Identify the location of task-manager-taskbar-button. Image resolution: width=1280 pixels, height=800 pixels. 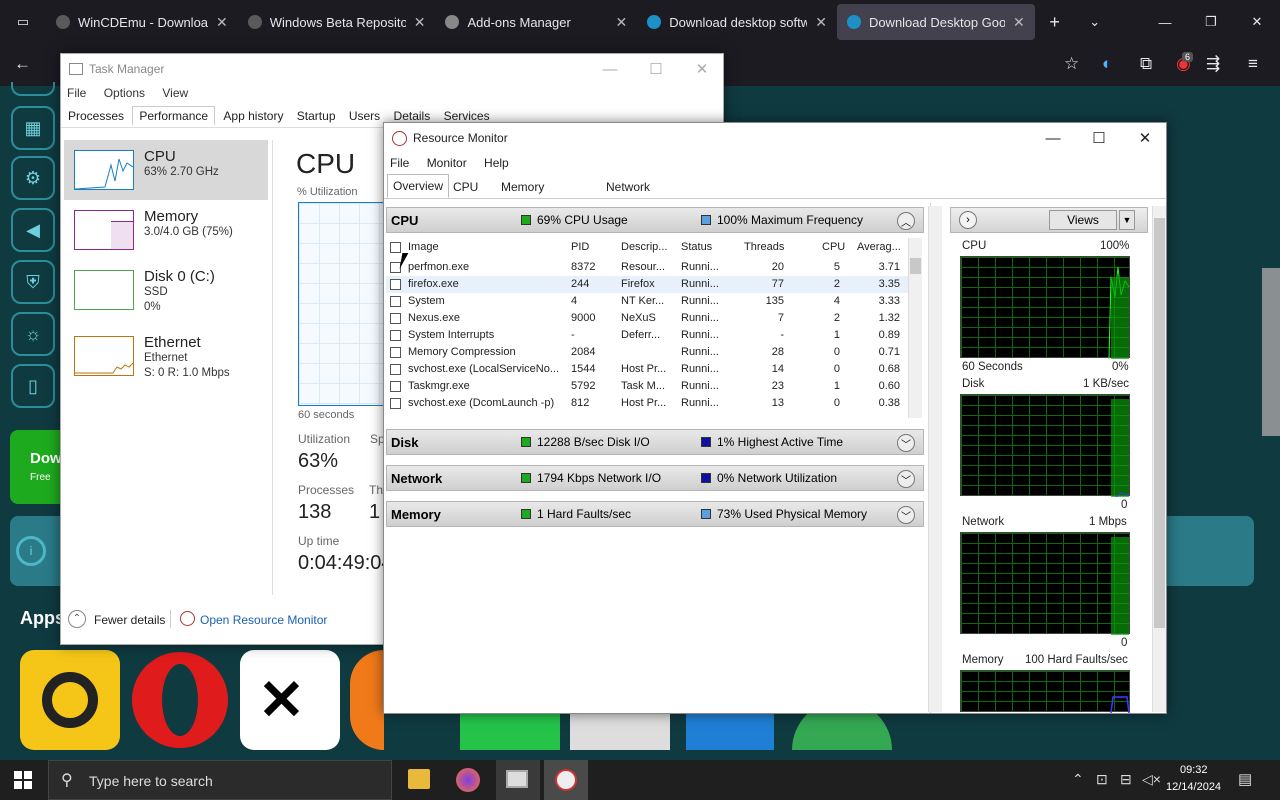
(518, 780).